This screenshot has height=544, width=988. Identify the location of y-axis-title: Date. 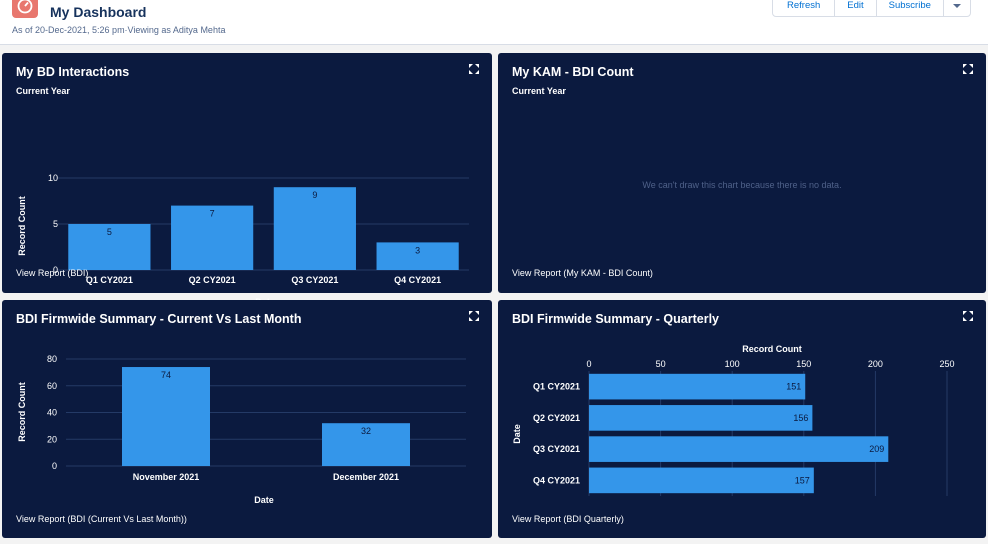
(517, 434).